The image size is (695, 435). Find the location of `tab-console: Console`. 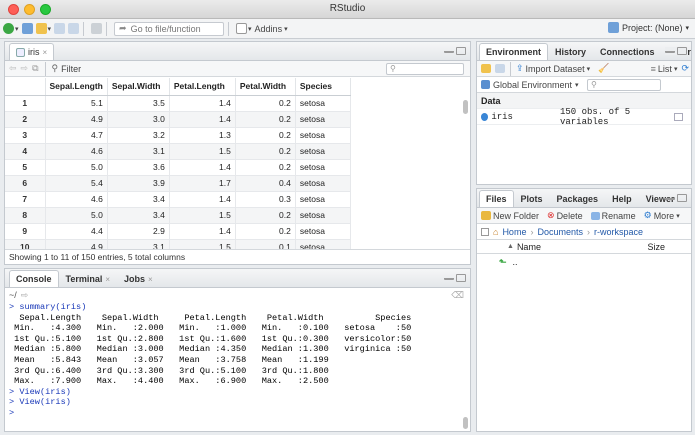

tab-console: Console is located at coordinates (34, 278).